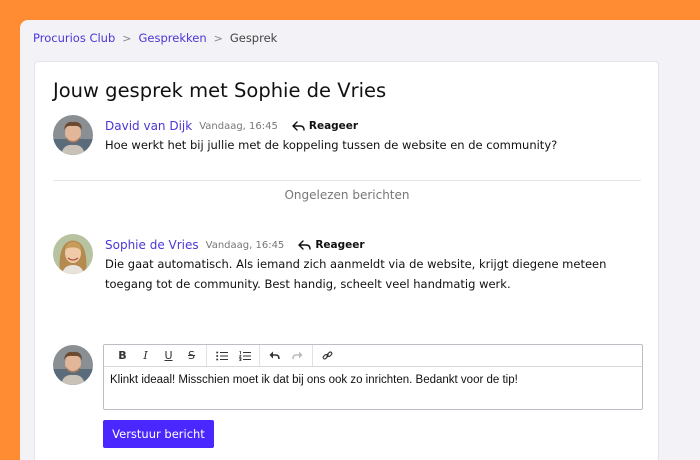 The height and width of the screenshot is (460, 700). I want to click on bold-button: B, so click(122, 356).